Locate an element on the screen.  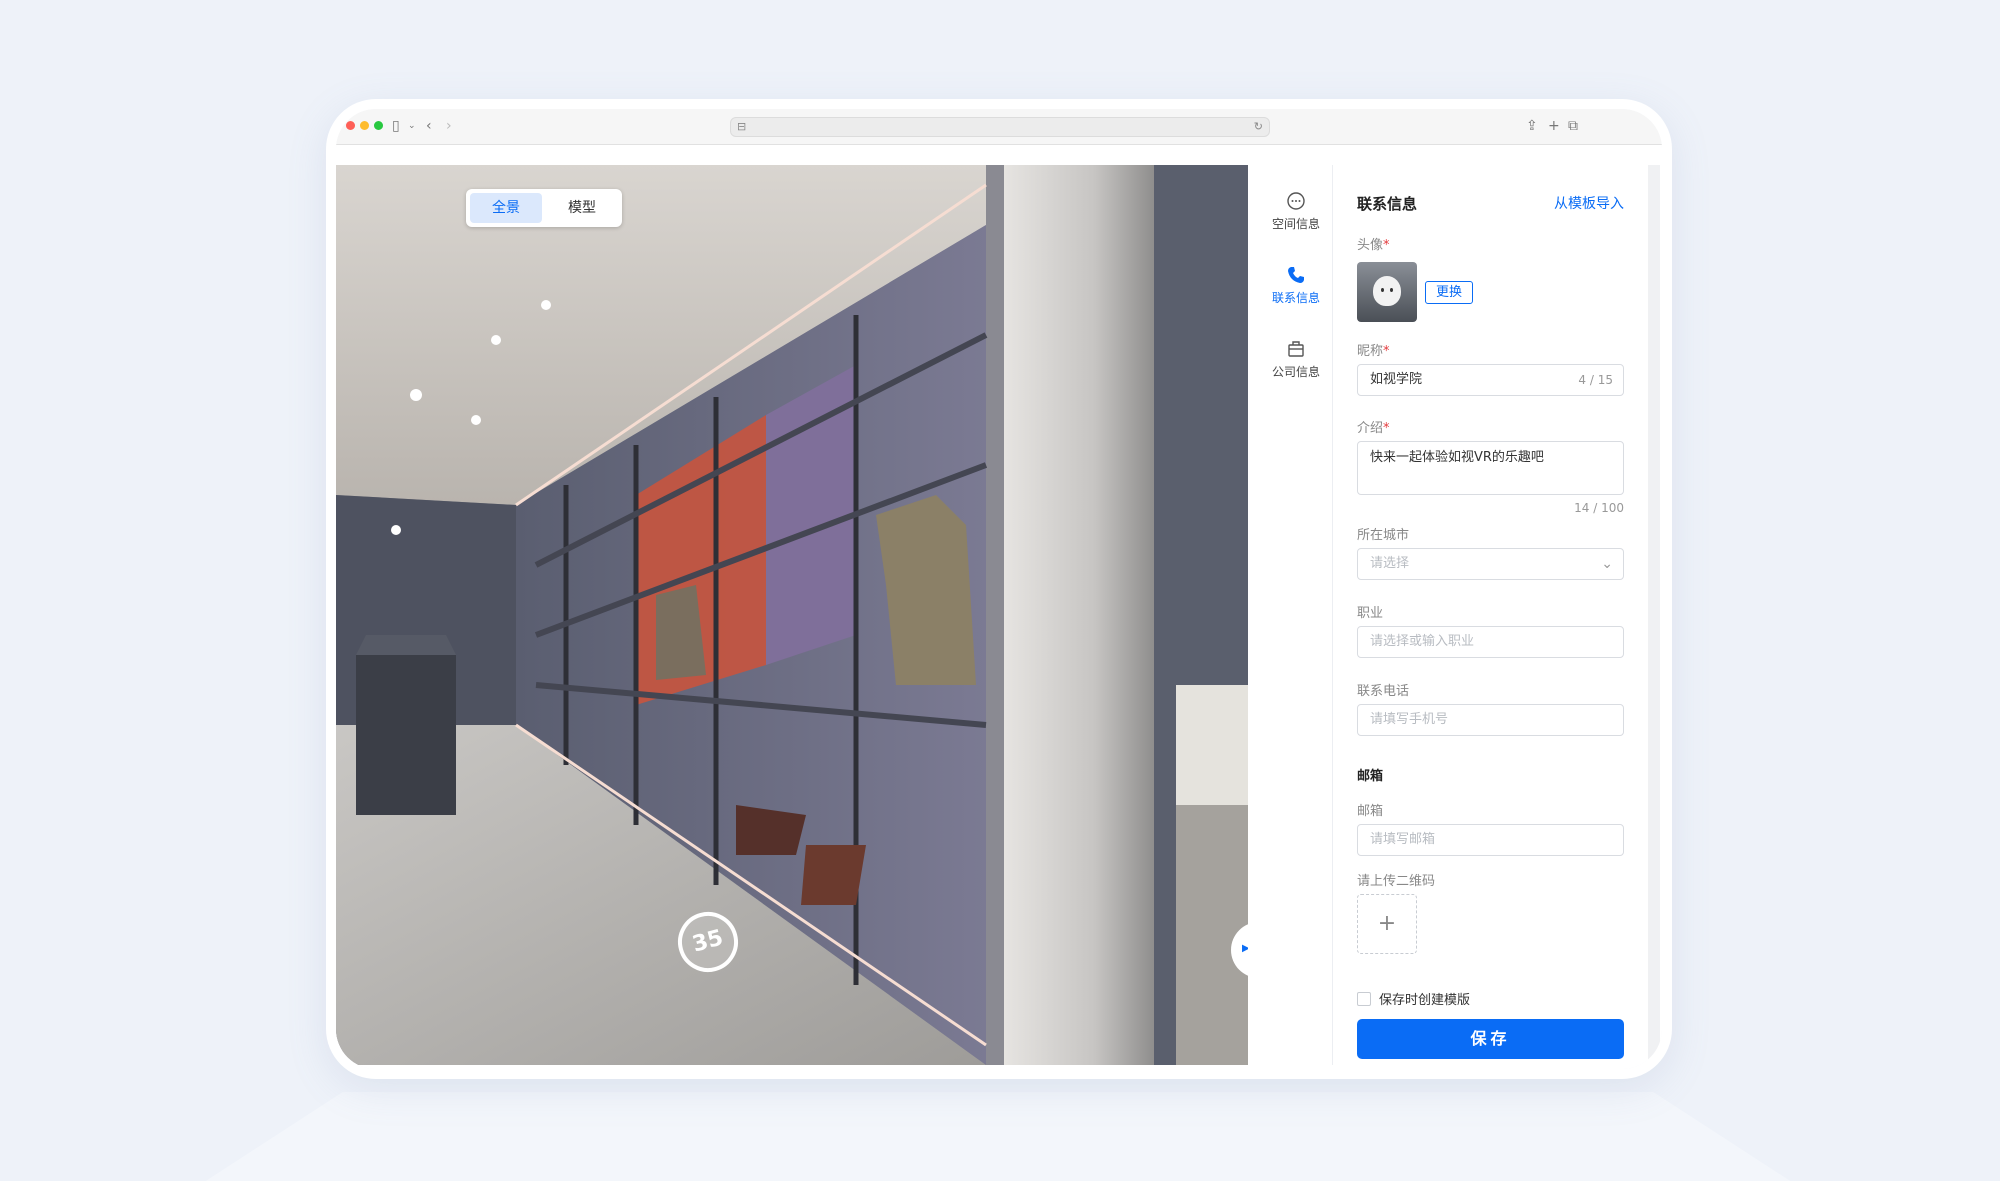
checkbox-icon is located at coordinates (1364, 999).